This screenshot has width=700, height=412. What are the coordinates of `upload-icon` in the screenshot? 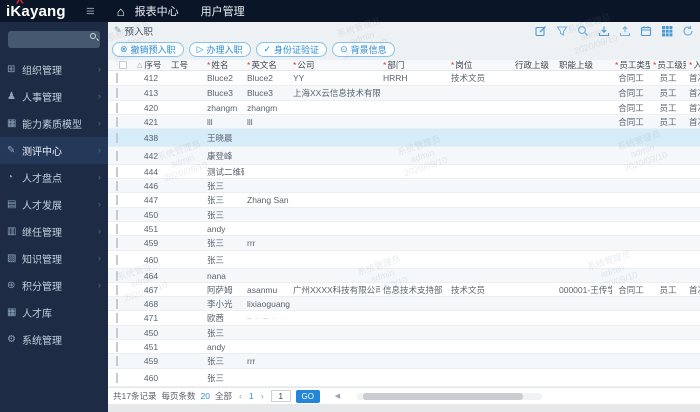 It's located at (625, 31).